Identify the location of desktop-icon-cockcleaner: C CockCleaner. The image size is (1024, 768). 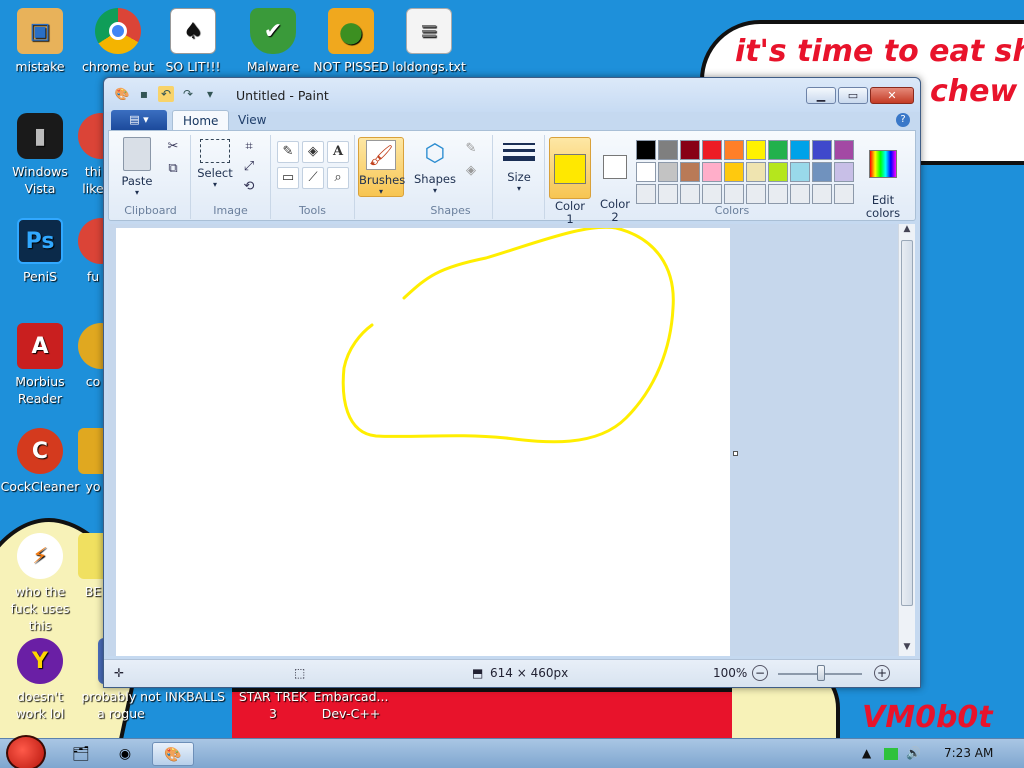
(40, 461).